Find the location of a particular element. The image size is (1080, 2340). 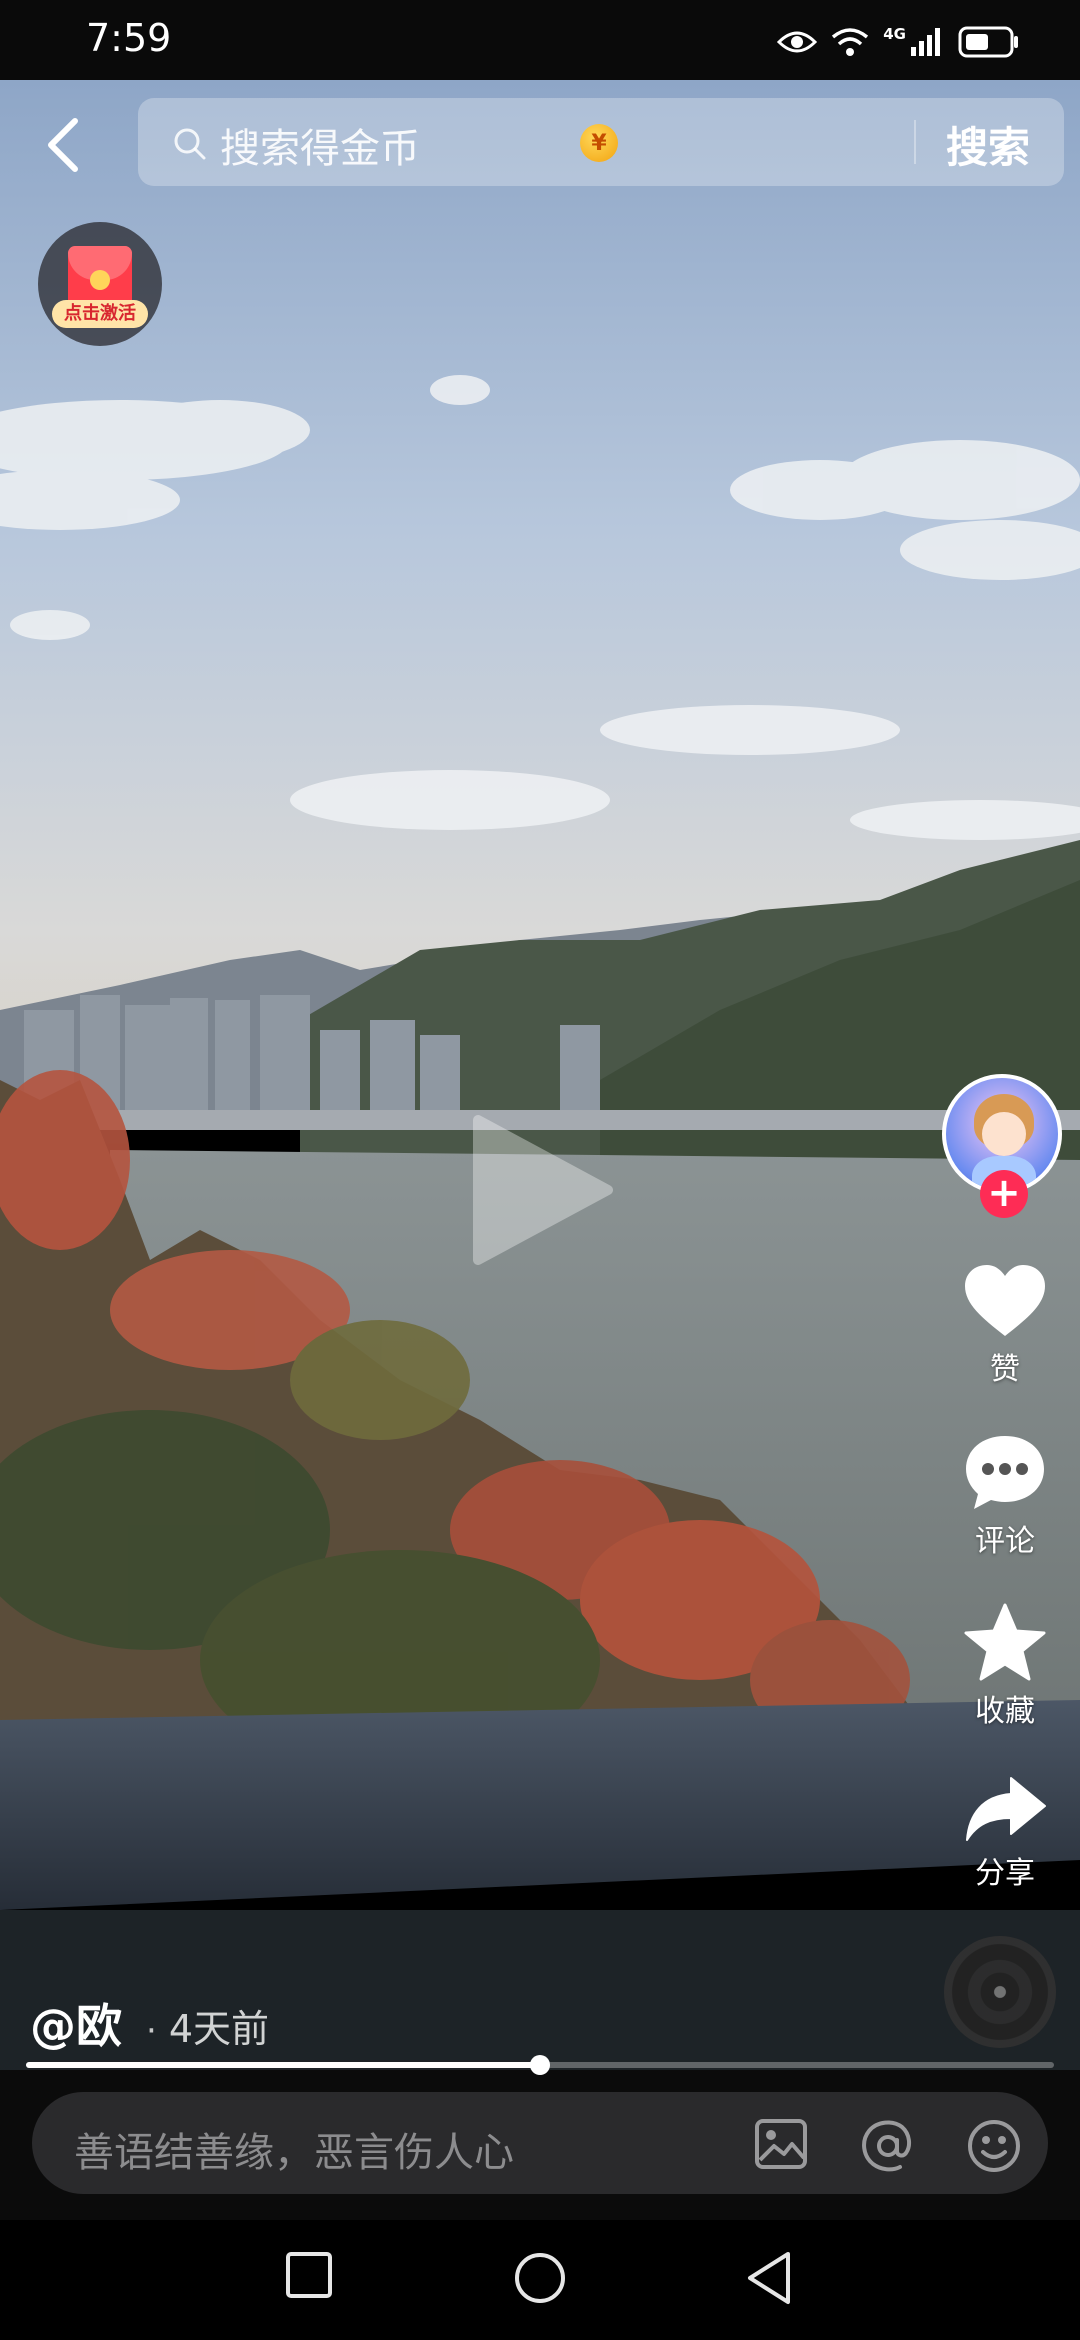

comment-placeholder: 善语结善缘，恶言伤人心 is located at coordinates (294, 2149).